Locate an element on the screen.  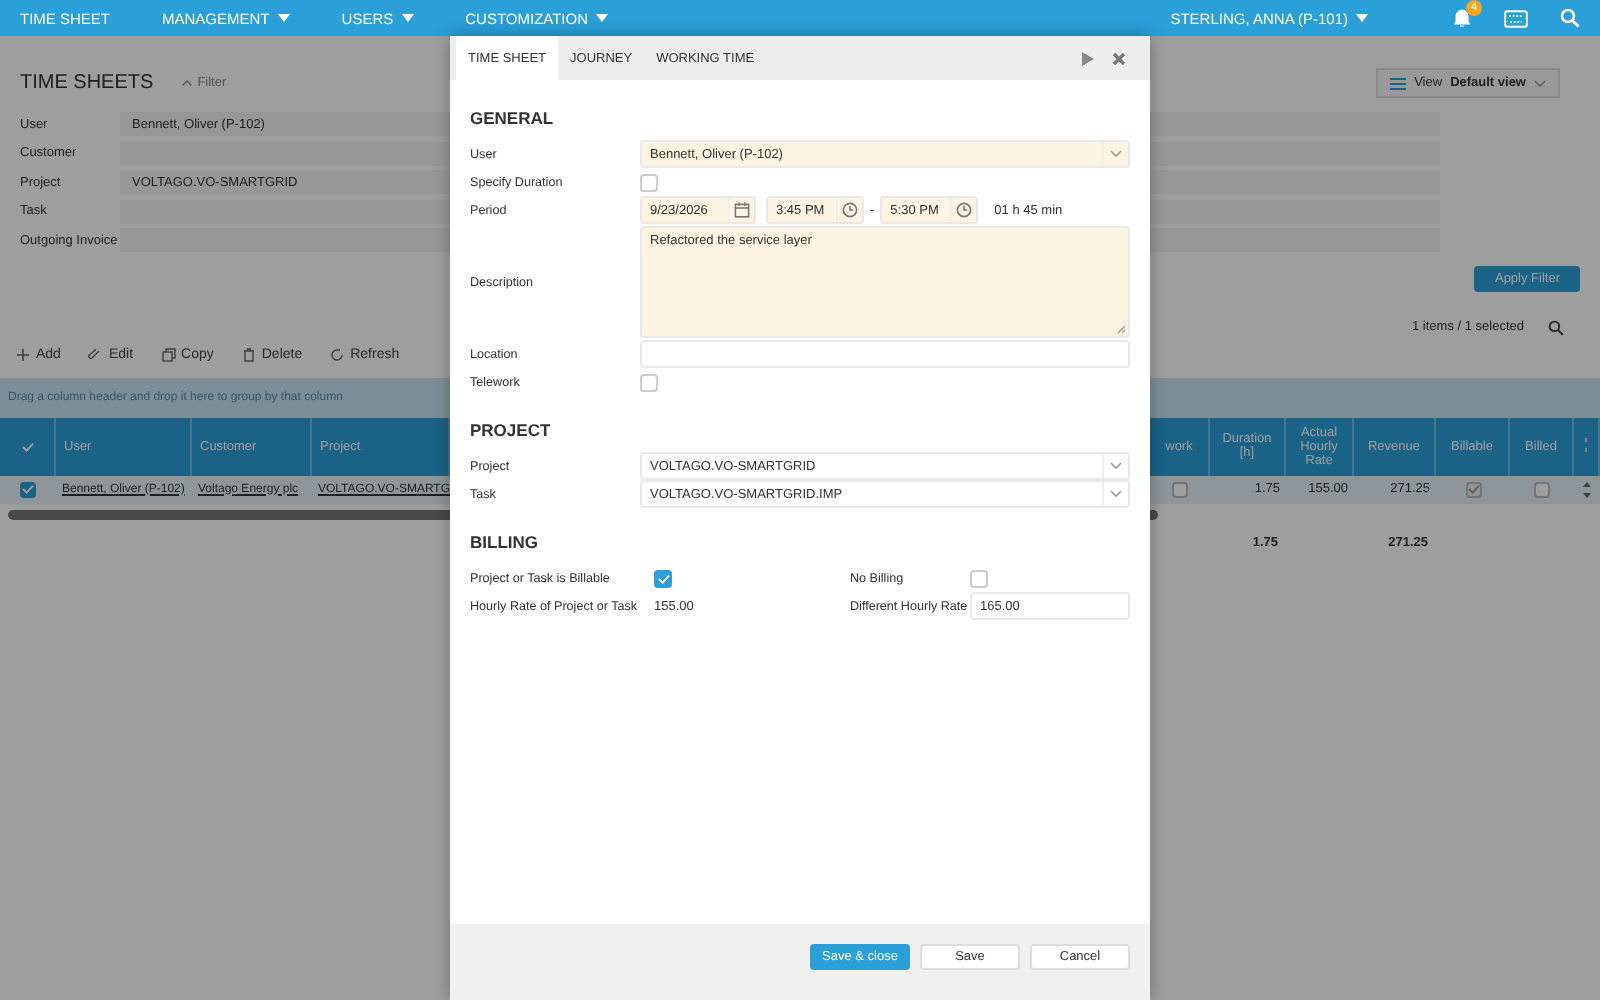
page-title: TIME SHEETS is located at coordinates (87, 83).